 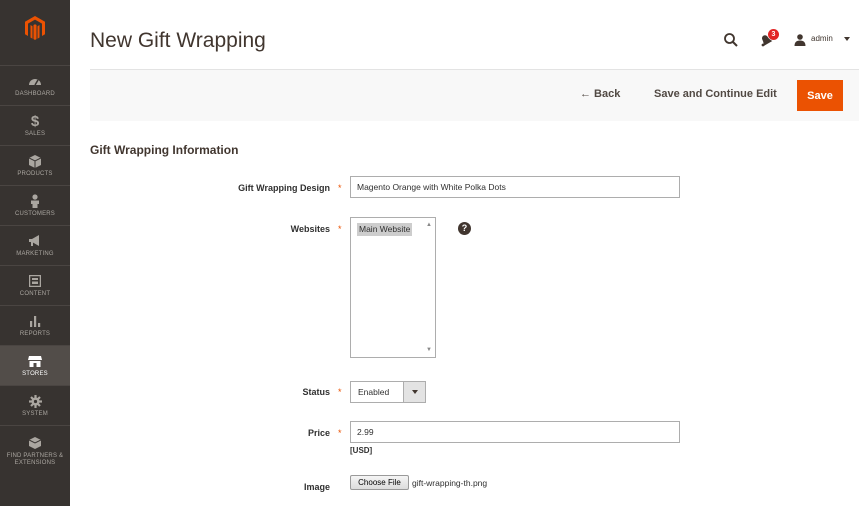 I want to click on person-icon, so click(x=35, y=201).